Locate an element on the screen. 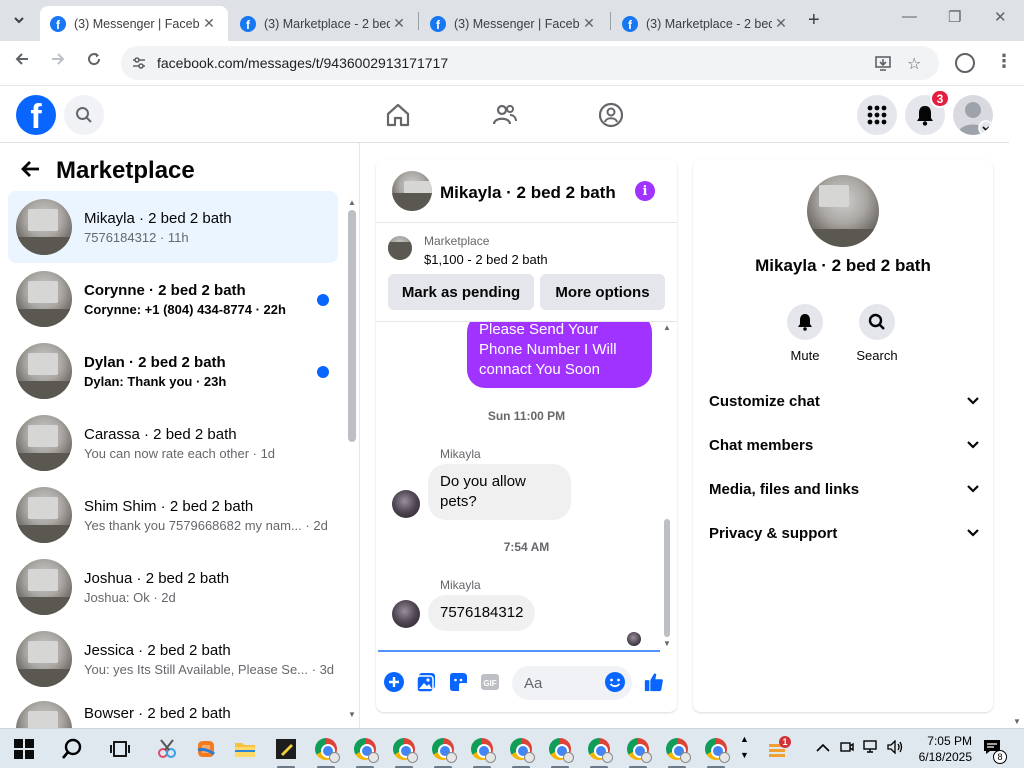 The image size is (1024, 768). privacy-support-section: Privacy & support is located at coordinates (844, 533).